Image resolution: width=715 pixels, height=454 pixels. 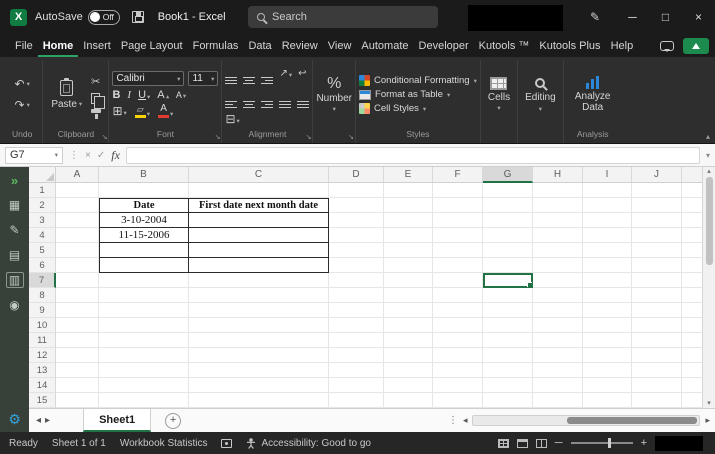 I want to click on cell-A14, so click(x=77, y=385).